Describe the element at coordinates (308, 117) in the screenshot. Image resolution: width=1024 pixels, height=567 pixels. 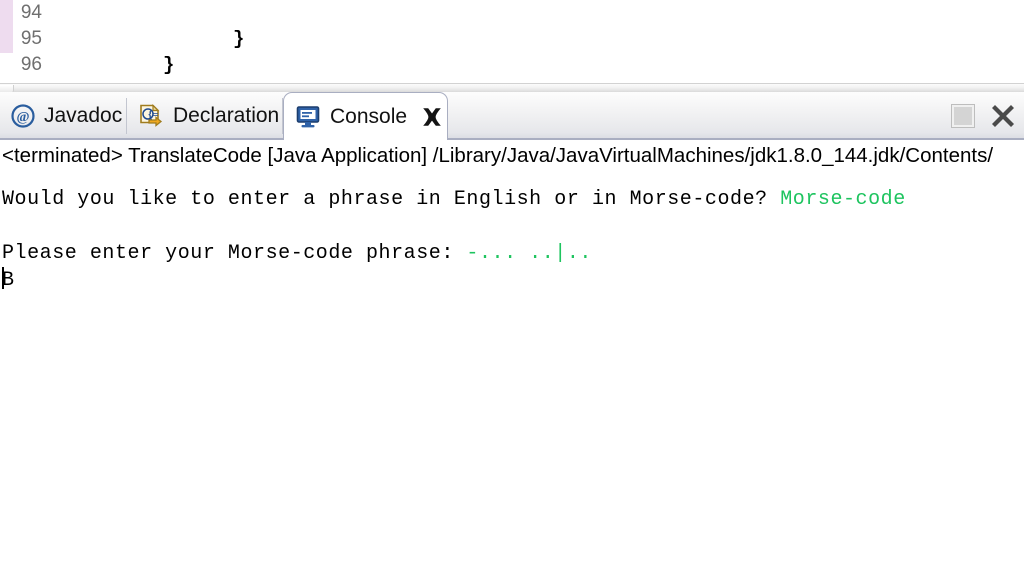
I see `console-monitor-icon` at that location.